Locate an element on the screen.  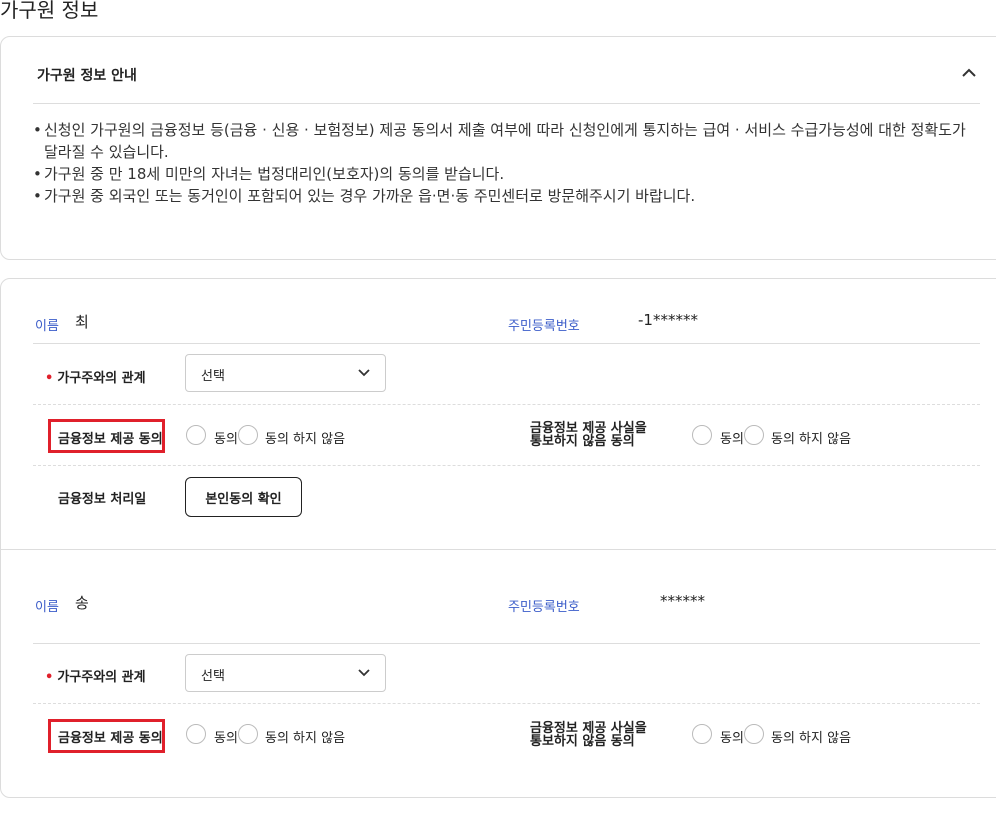
chevron-up-icon is located at coordinates (969, 73).